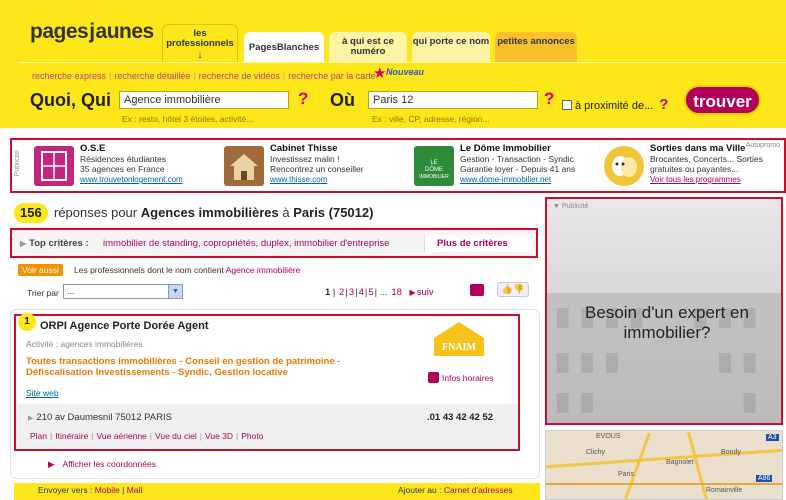  Describe the element at coordinates (680, 462) in the screenshot. I see `map-label: Bagnolet` at that location.